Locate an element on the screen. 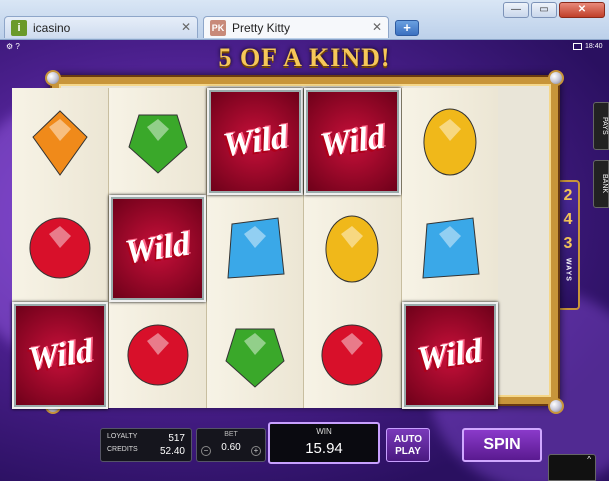 Image resolution: width=609 pixels, height=481 pixels. ways-panel-right: 2 4 3 WAYS is located at coordinates (568, 245).